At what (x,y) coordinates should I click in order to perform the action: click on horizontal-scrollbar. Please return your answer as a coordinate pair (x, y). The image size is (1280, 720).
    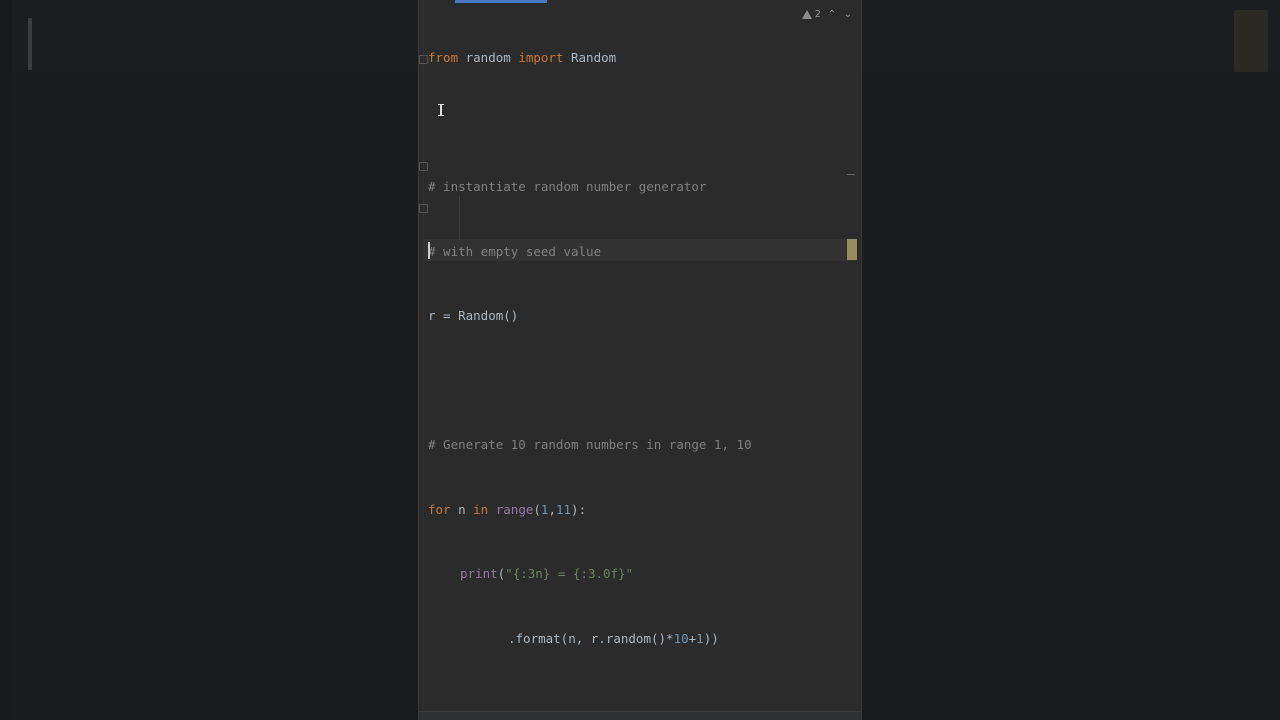
    Looking at the image, I should click on (640, 715).